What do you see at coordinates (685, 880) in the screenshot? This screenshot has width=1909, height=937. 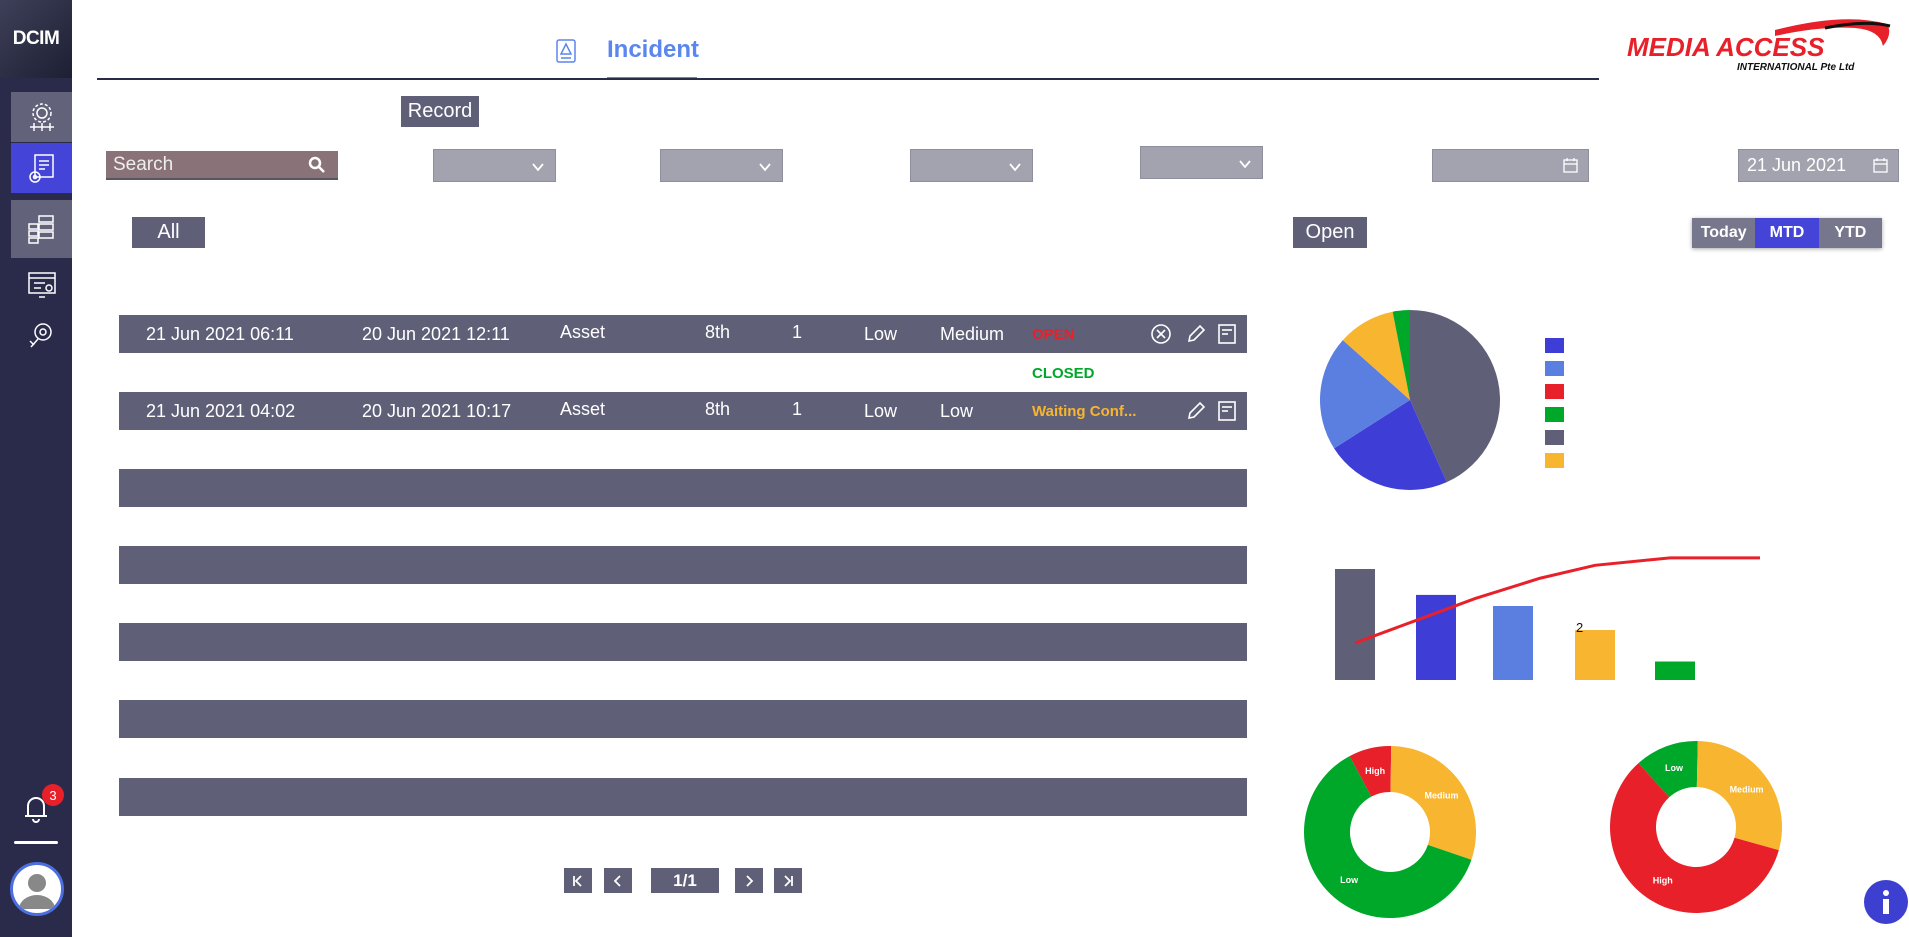 I see `page-indicator: 1/1` at bounding box center [685, 880].